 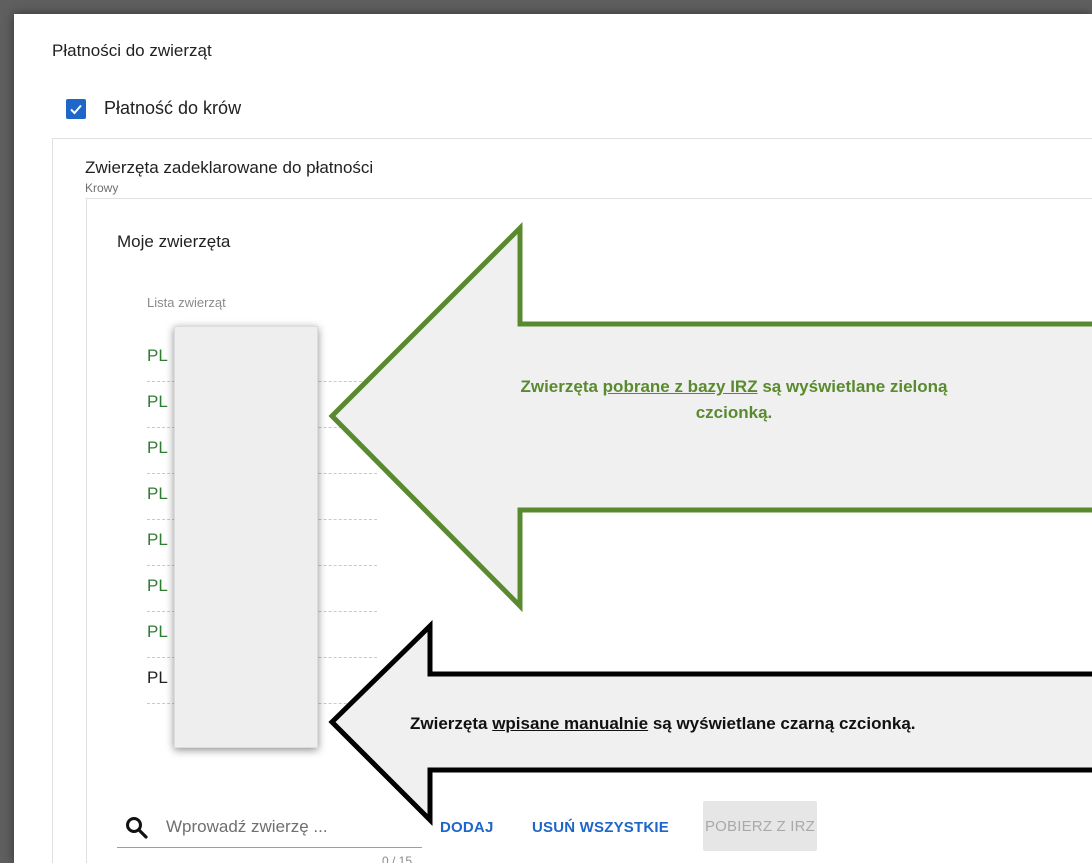 What do you see at coordinates (561, 386) in the screenshot?
I see `green-callout-prefix: Zwierzęta` at bounding box center [561, 386].